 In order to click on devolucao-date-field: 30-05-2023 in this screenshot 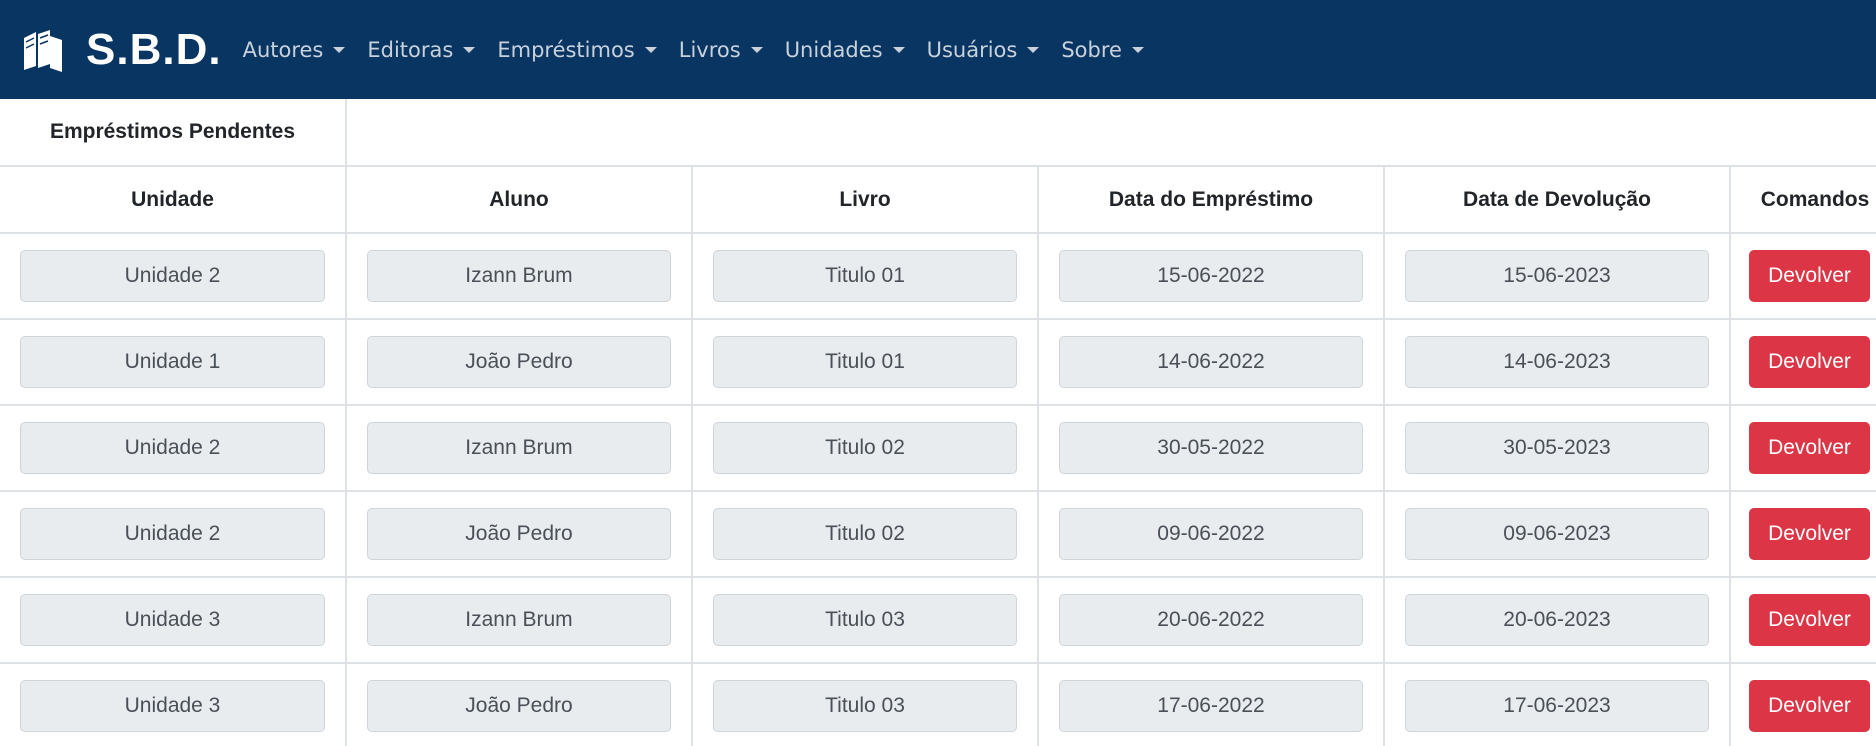, I will do `click(1557, 448)`.